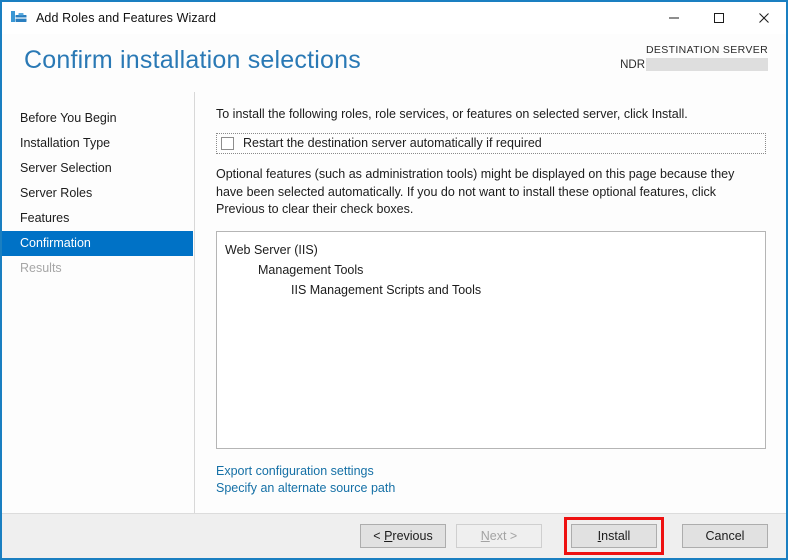  What do you see at coordinates (98, 218) in the screenshot?
I see `sidebar-item-features: Features` at bounding box center [98, 218].